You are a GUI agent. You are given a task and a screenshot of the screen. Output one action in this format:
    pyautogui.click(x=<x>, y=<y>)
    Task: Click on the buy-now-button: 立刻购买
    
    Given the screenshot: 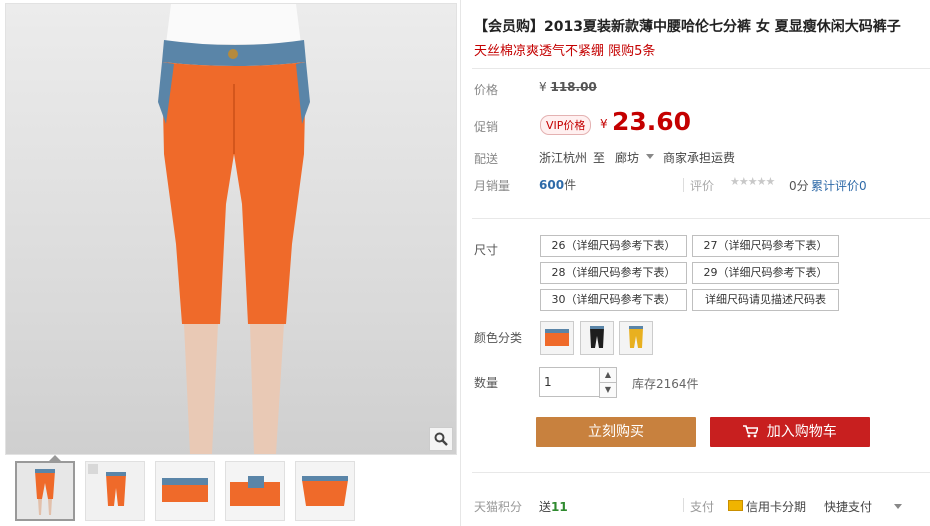 What is the action you would take?
    pyautogui.click(x=616, y=432)
    